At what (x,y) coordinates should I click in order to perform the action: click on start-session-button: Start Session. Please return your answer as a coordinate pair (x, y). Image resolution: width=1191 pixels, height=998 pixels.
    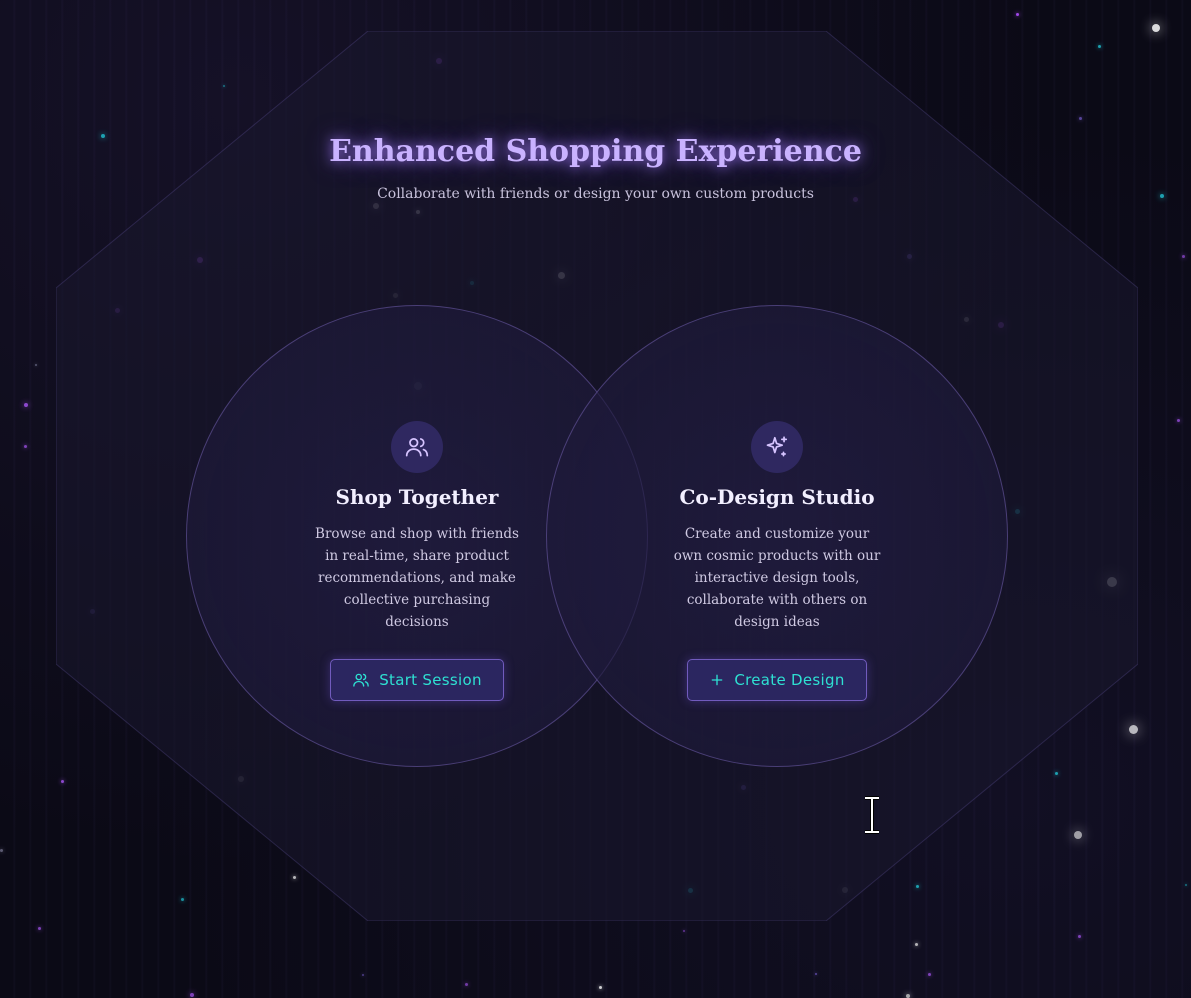
    Looking at the image, I should click on (417, 680).